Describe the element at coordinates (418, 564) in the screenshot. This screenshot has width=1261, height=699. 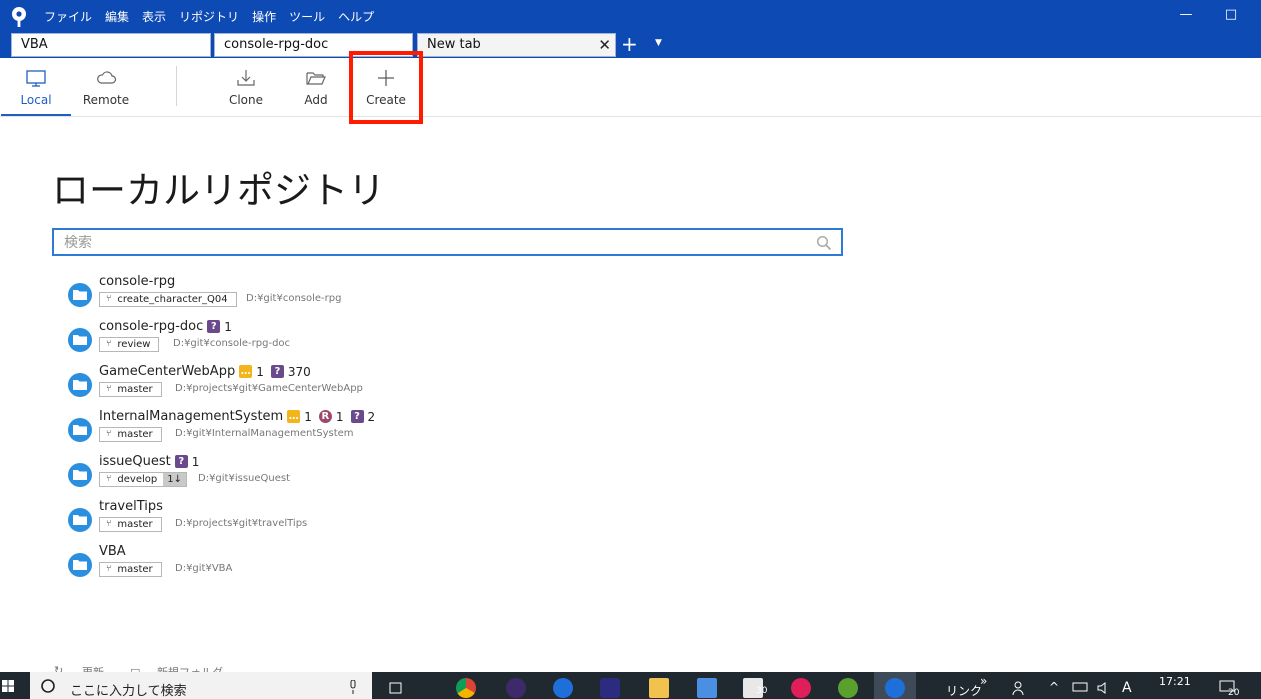
I see `repo-item-vba: VBA ⑂ master D:¥git¥VBA` at that location.